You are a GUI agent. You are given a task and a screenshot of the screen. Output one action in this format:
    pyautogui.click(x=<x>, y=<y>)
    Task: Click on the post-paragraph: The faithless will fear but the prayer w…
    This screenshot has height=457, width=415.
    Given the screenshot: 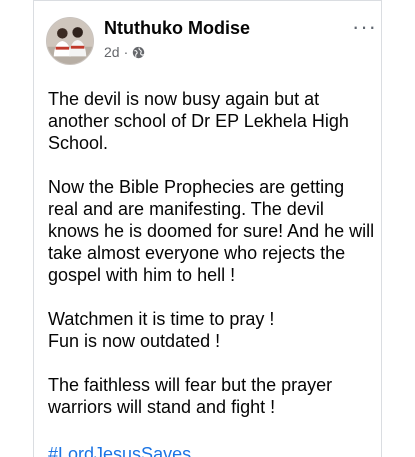 What is the action you would take?
    pyautogui.click(x=190, y=396)
    